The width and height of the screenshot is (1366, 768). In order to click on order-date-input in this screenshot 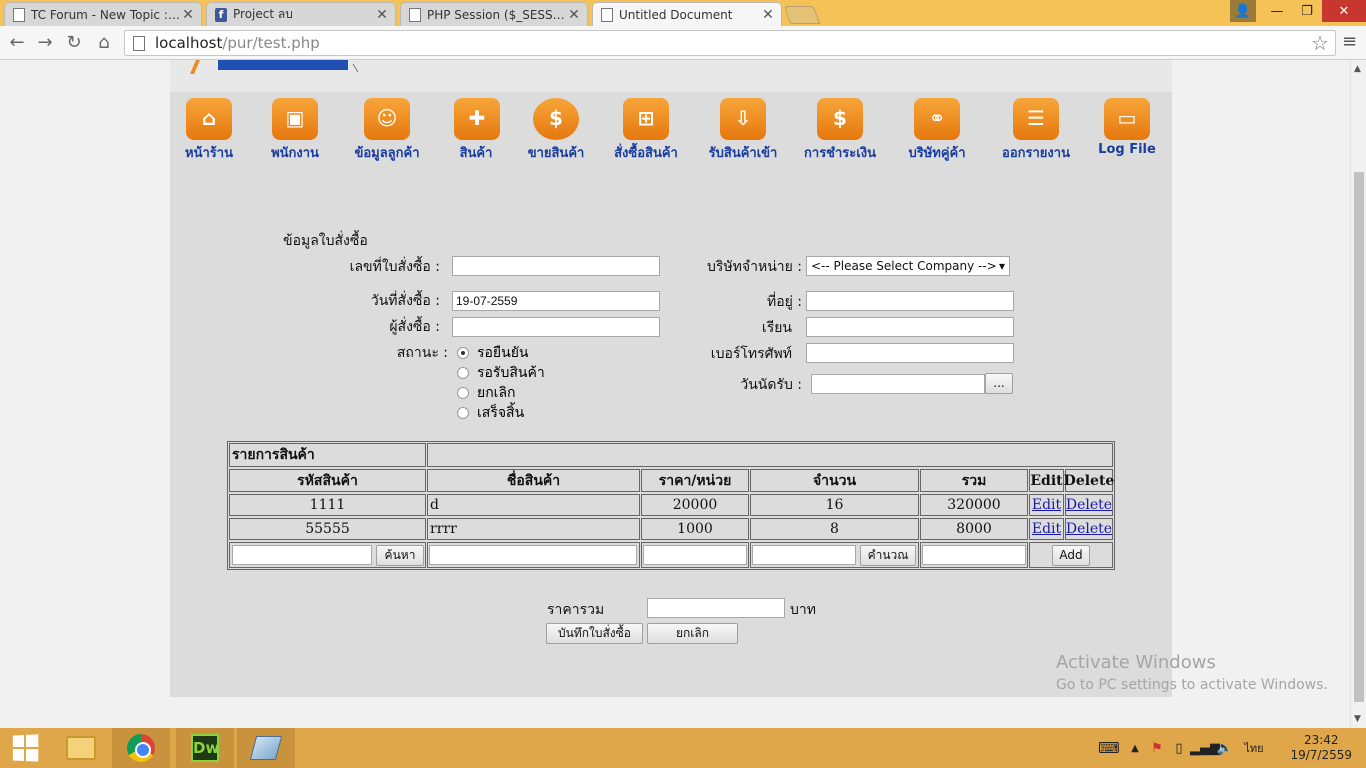, I will do `click(556, 301)`.